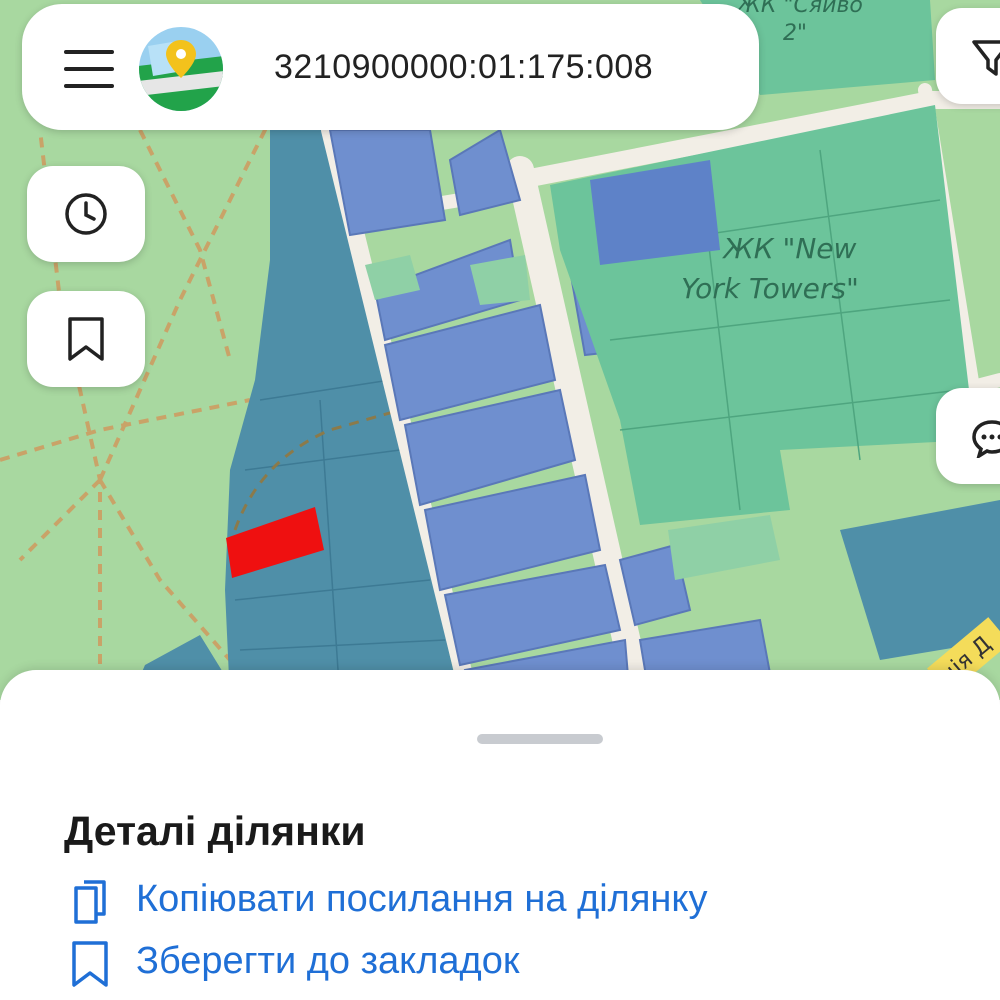  I want to click on copy-link-label: Копіювати посилання на ділянку, so click(422, 899).